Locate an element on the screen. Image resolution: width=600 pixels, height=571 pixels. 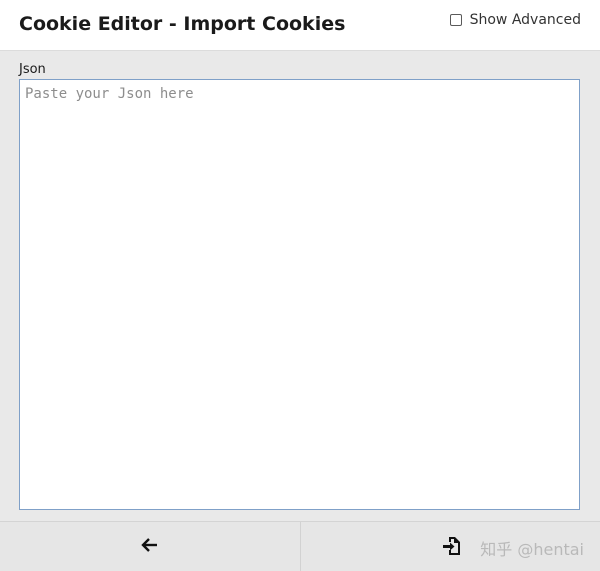
show-advanced-checkbox is located at coordinates (455, 20).